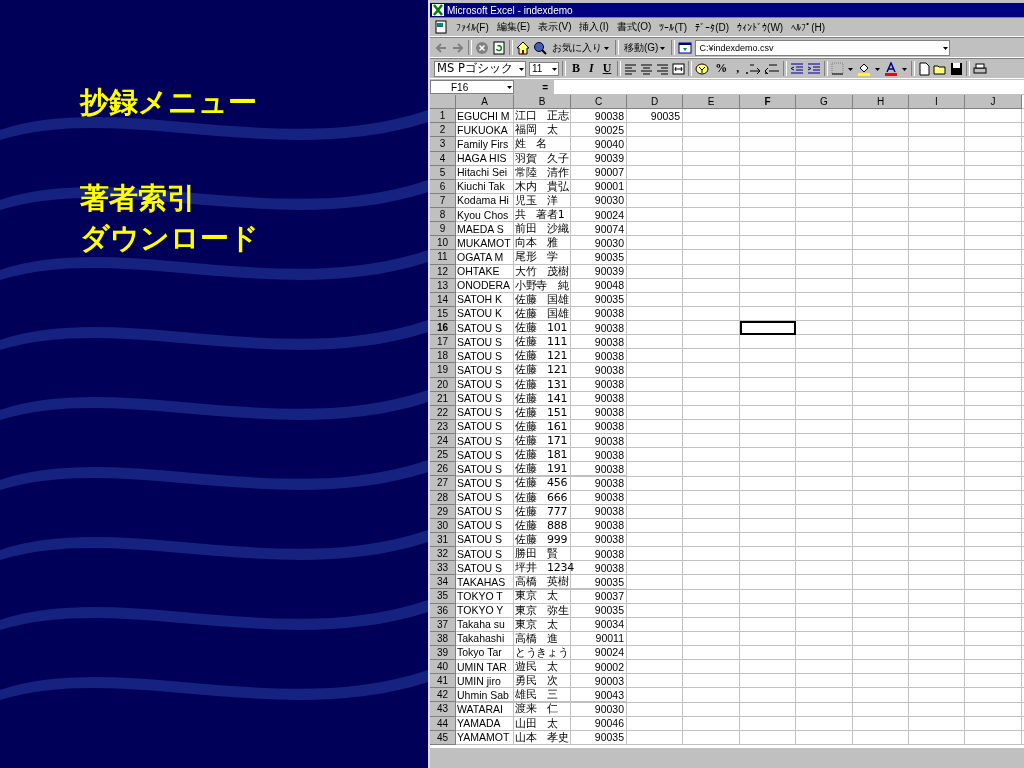  I want to click on table-cell: 遊民 太, so click(542, 667).